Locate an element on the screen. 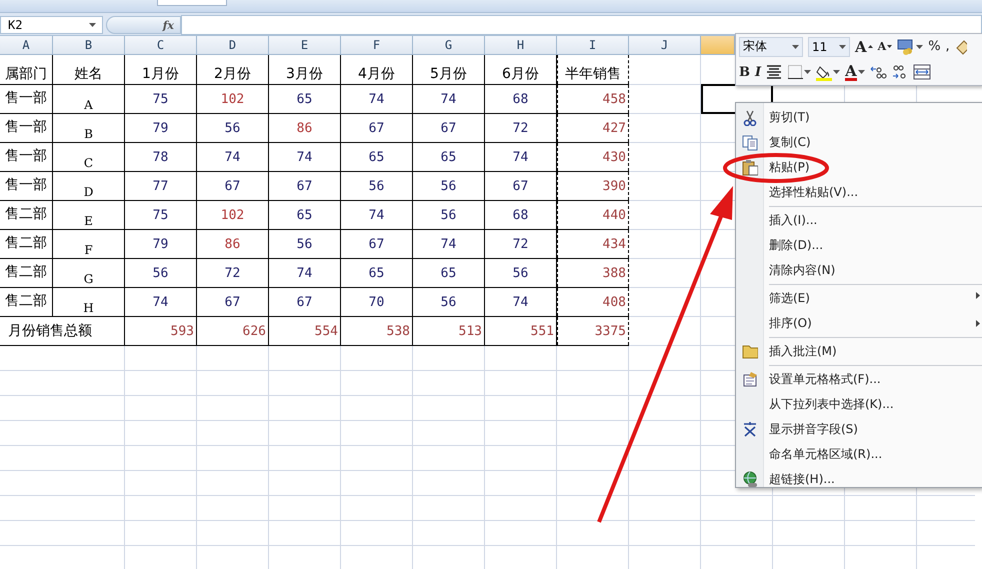 The width and height of the screenshot is (982, 569). table-cell: 427 is located at coordinates (593, 128).